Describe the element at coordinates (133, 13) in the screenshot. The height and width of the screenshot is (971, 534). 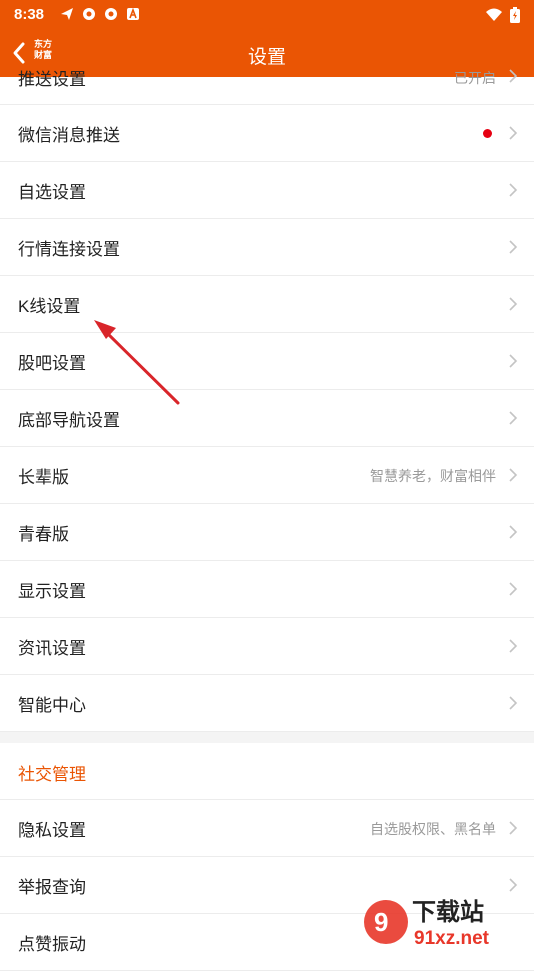
I see `a-badge-icon` at that location.